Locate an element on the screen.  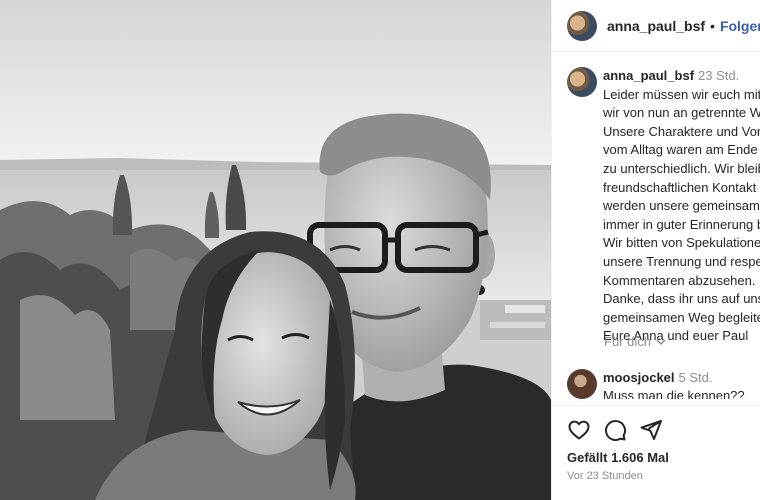
caption-header: anna_paul_bsf 23 Std. is located at coordinates (681, 76).